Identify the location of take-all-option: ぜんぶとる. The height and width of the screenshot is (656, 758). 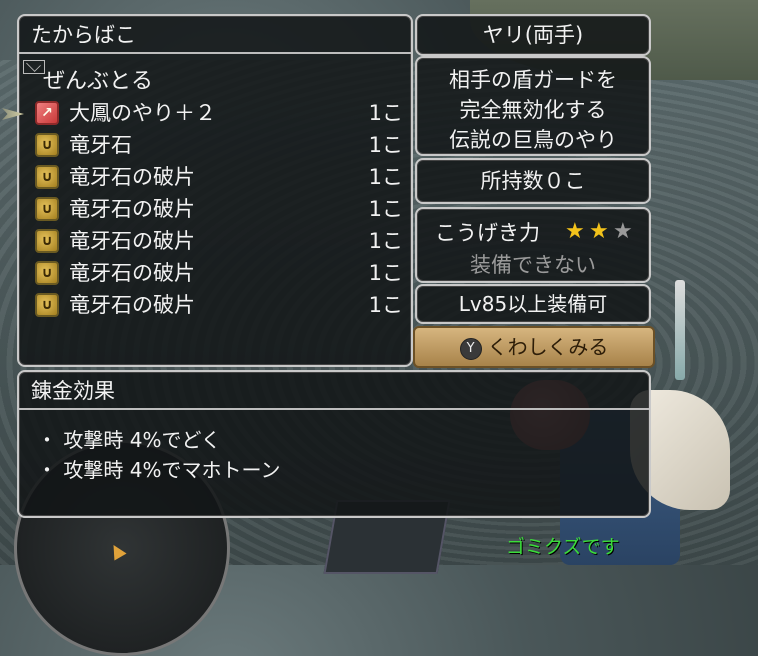
(98, 79).